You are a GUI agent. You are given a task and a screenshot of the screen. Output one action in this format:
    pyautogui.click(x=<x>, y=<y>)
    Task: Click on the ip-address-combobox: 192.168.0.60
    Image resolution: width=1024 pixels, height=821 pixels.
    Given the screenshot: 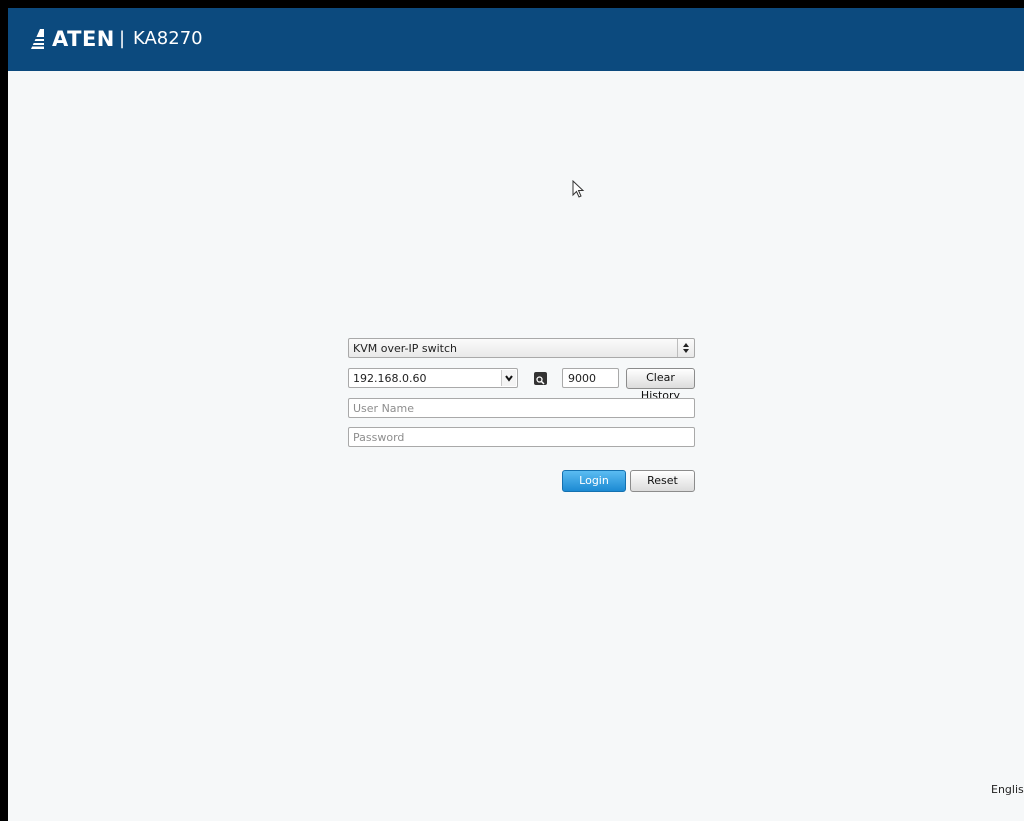 What is the action you would take?
    pyautogui.click(x=433, y=378)
    